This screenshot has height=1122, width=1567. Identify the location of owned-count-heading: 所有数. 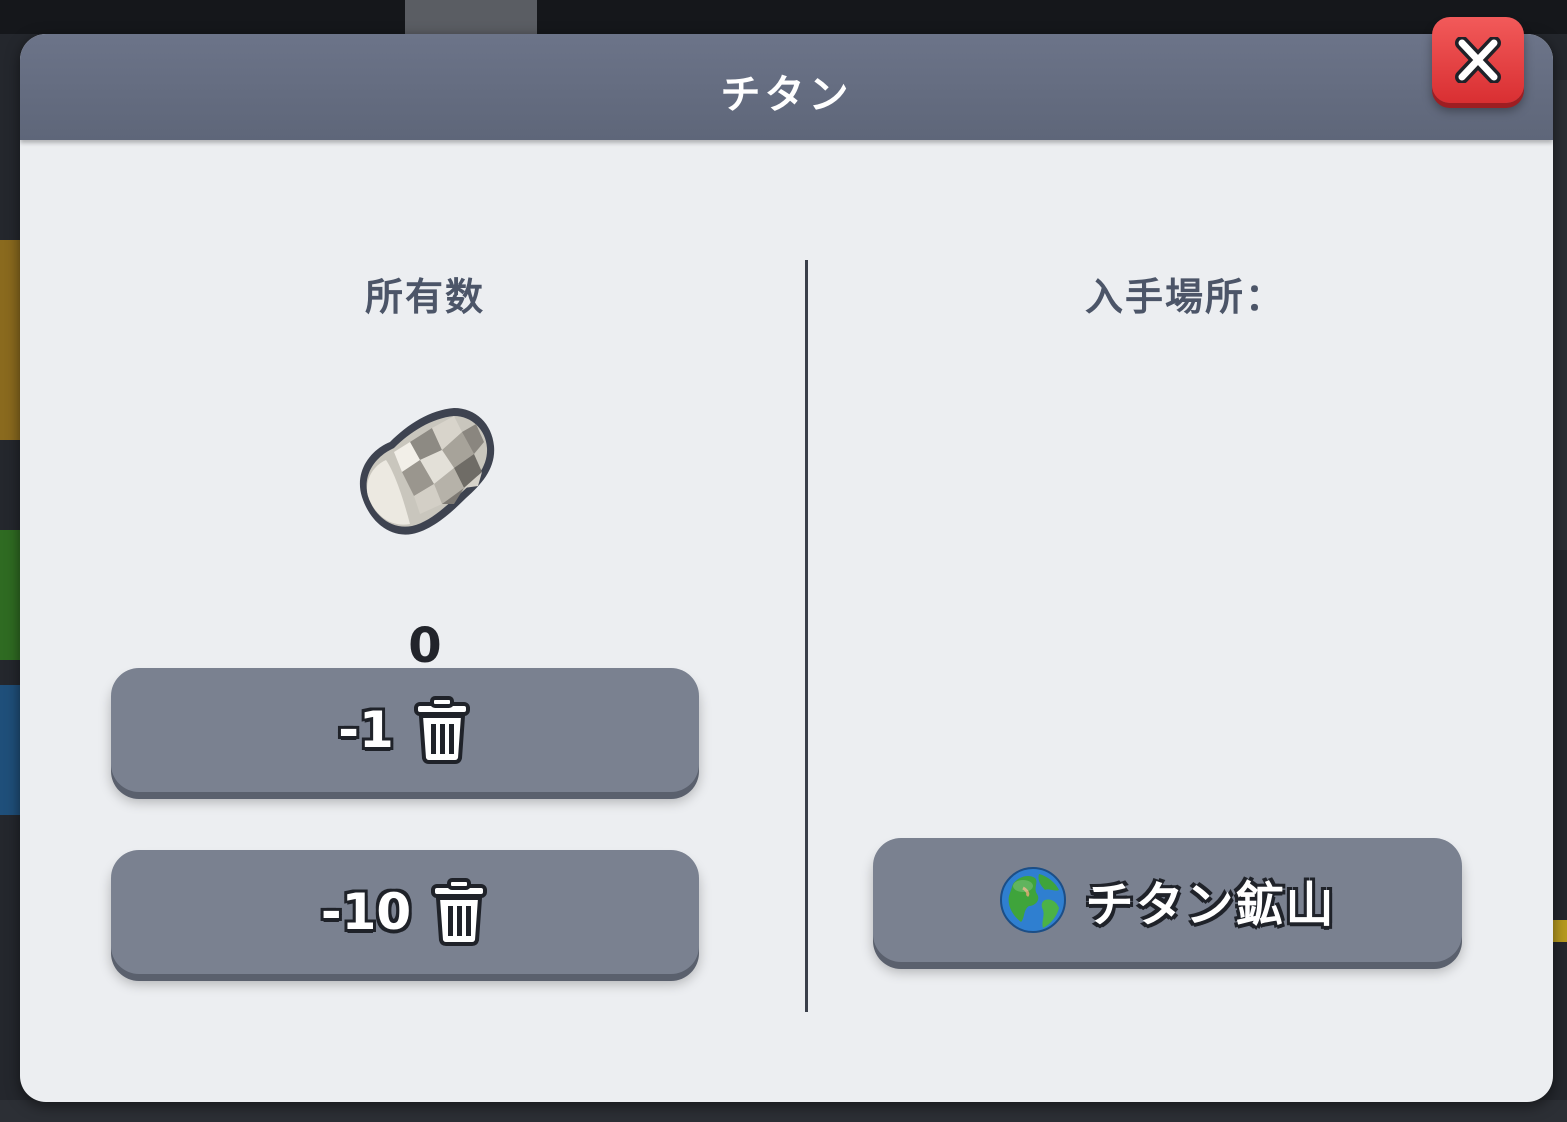
(424, 297).